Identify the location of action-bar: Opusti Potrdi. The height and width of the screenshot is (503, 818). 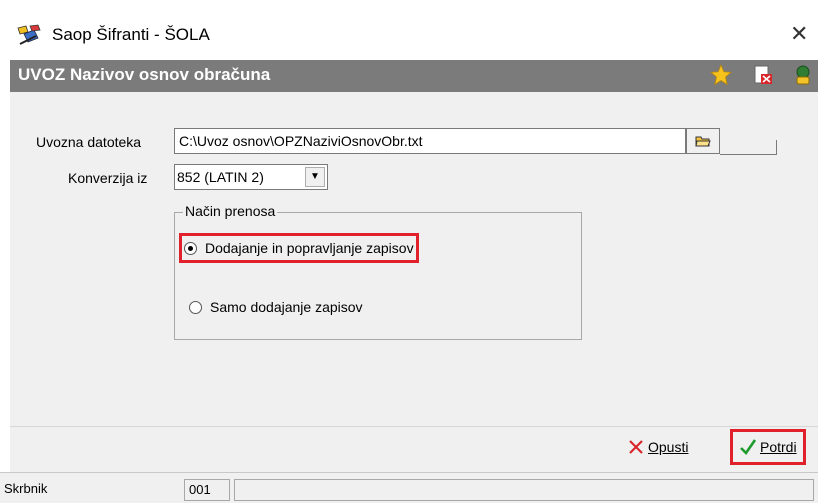
(414, 449).